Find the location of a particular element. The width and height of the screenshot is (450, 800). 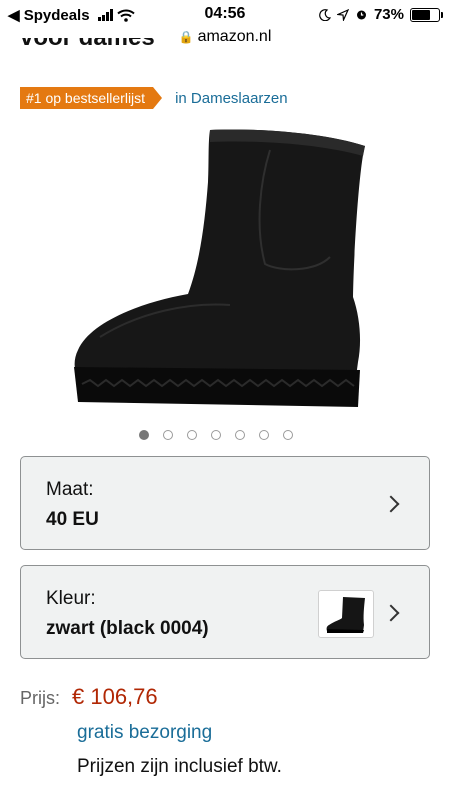

color-label: Kleur: is located at coordinates (71, 598).